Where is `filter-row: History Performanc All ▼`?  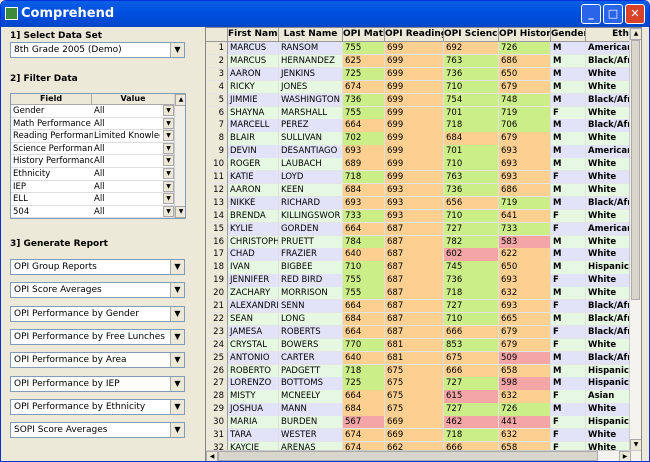
filter-row: History Performanc All ▼ is located at coordinates (93, 162).